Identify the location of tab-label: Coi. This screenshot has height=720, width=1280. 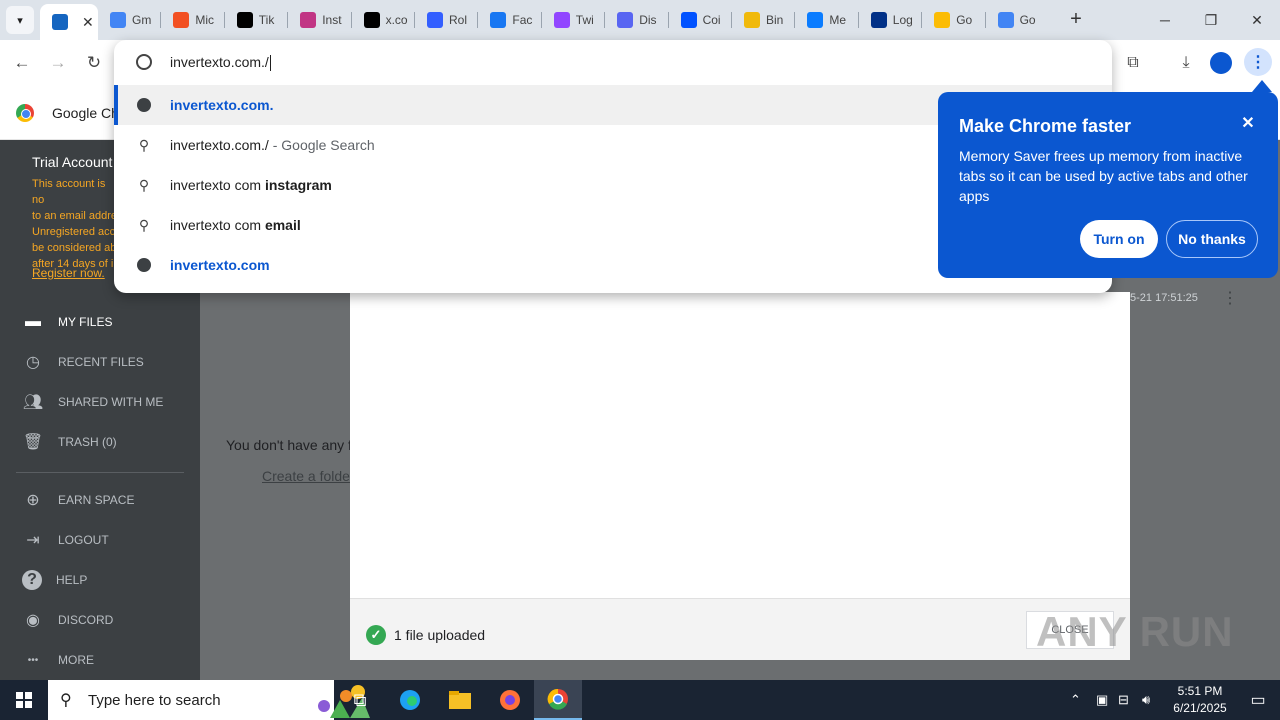
(711, 20).